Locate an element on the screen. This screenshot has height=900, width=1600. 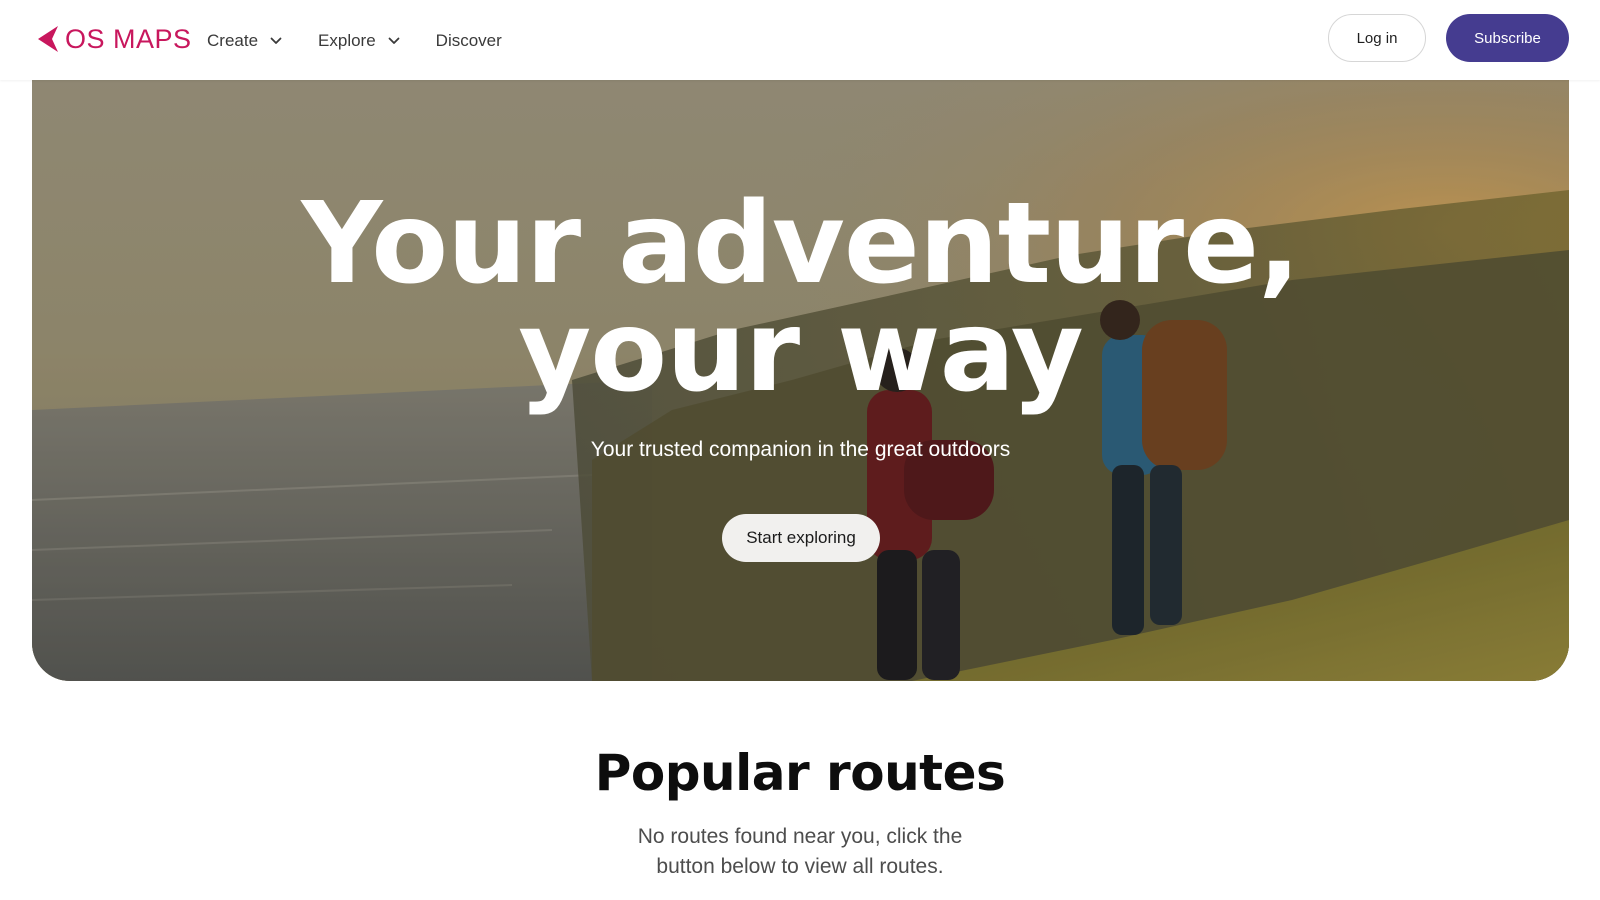
nav-item-label: Explore is located at coordinates (347, 40).